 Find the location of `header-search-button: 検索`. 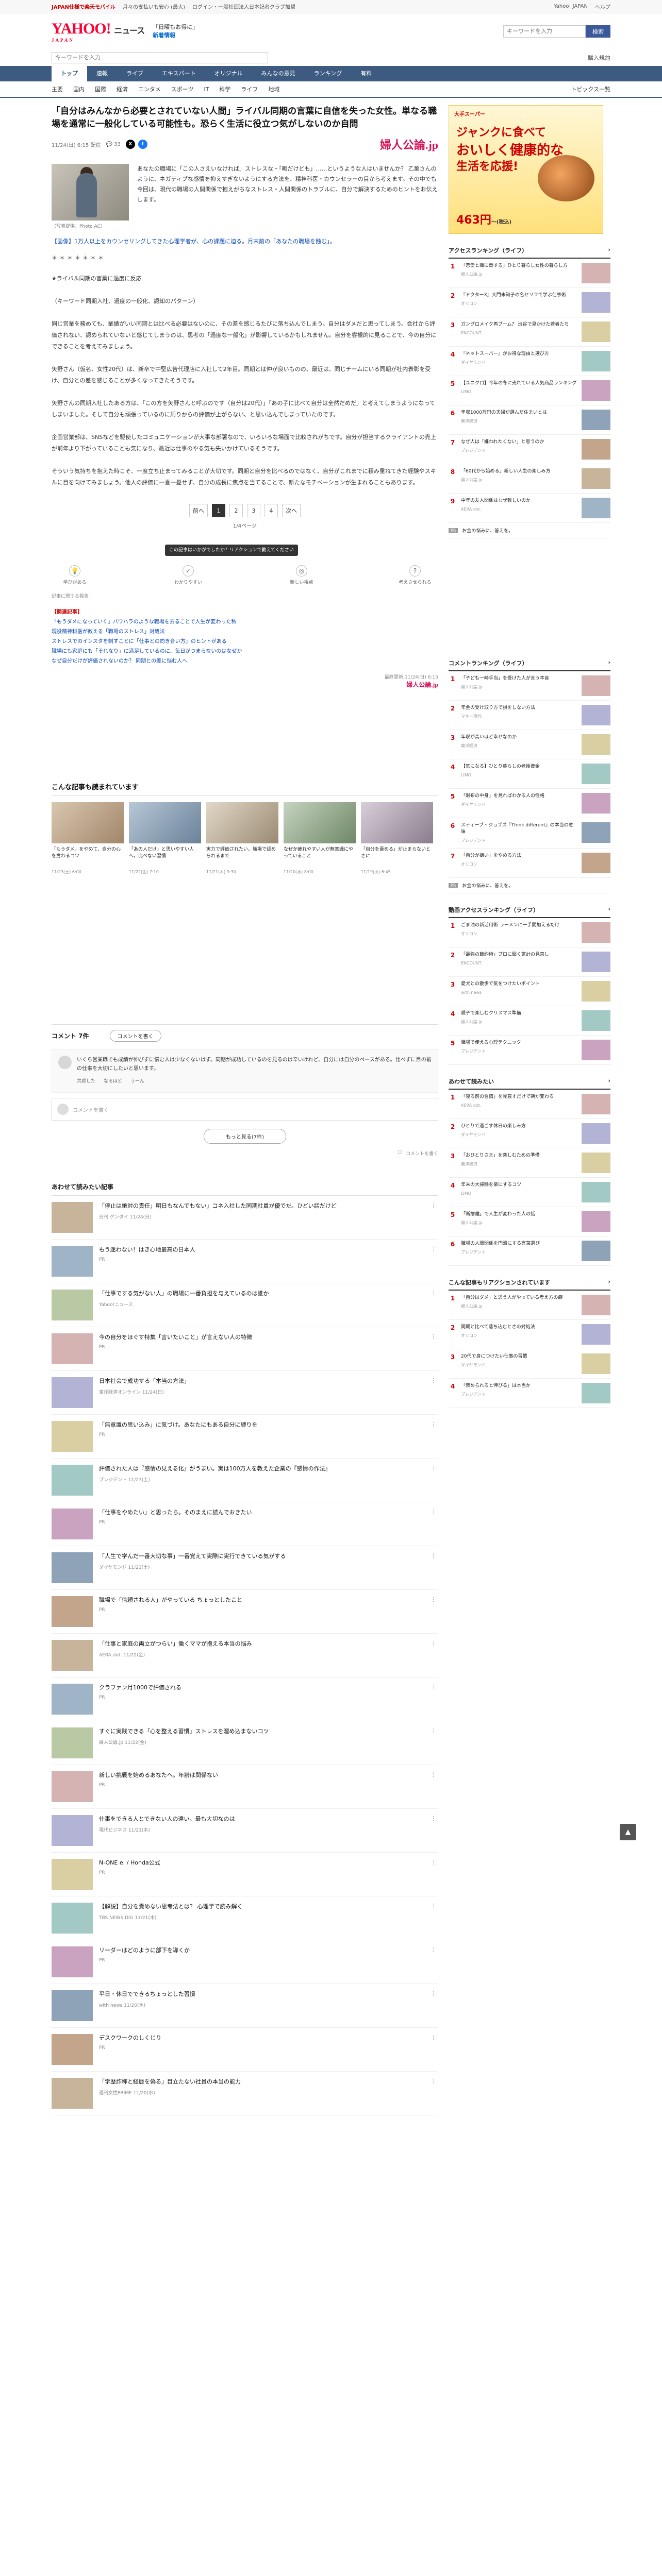

header-search-button: 検索 is located at coordinates (598, 31).